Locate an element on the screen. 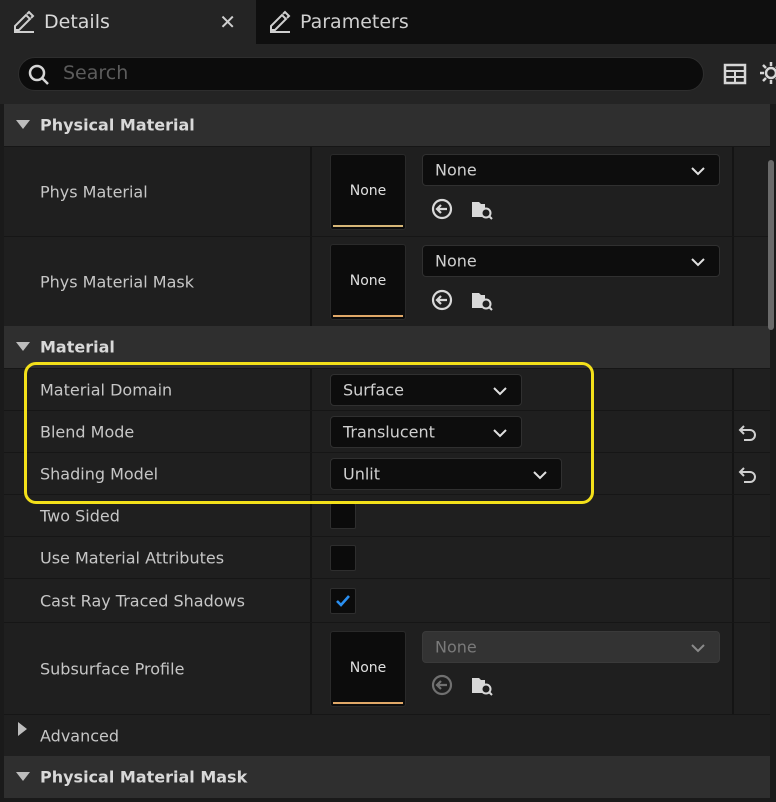  property-label: Two Sided is located at coordinates (80, 516).